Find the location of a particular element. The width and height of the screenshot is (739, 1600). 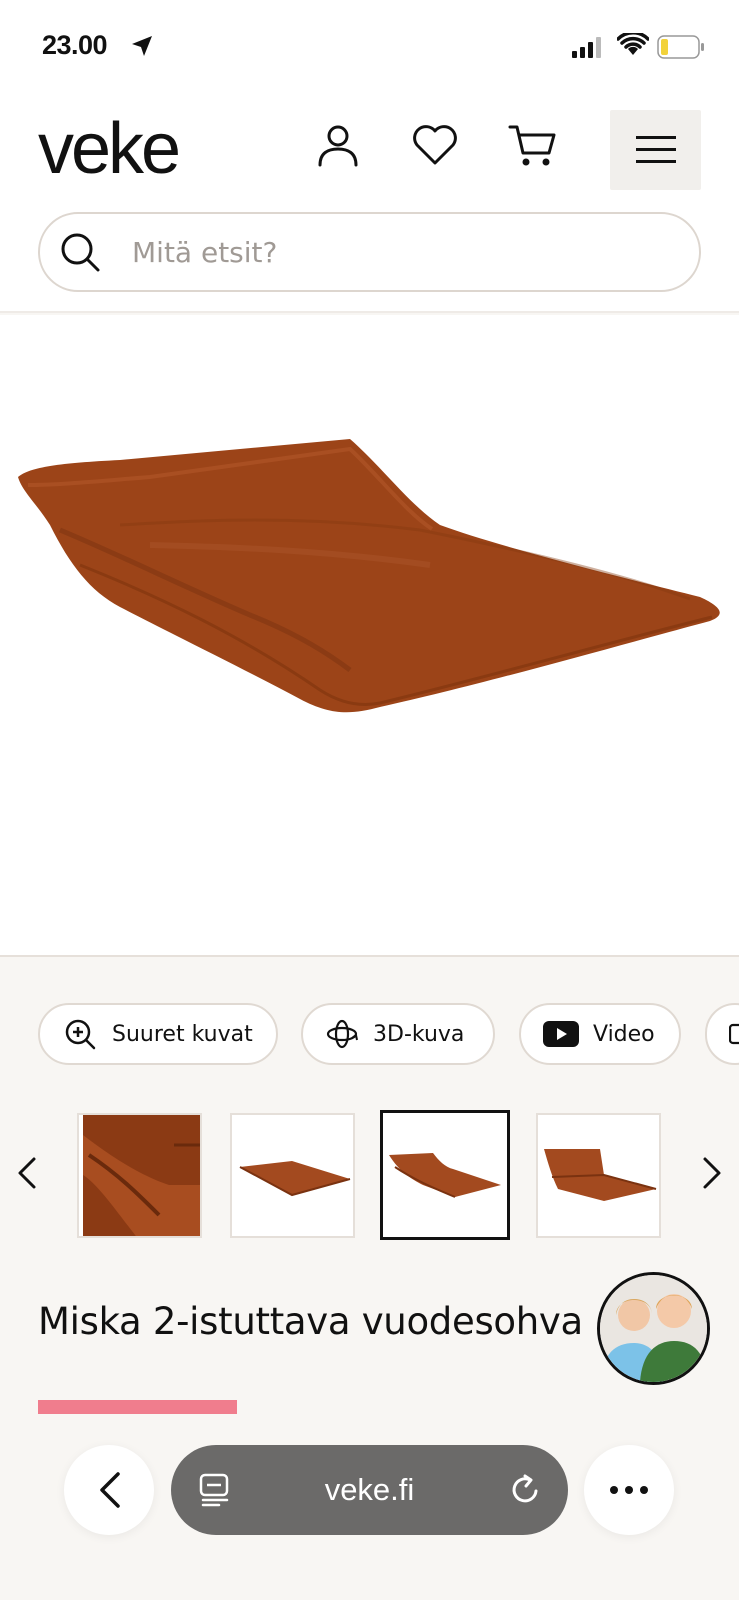

next-arrow-icon is located at coordinates (712, 1173).